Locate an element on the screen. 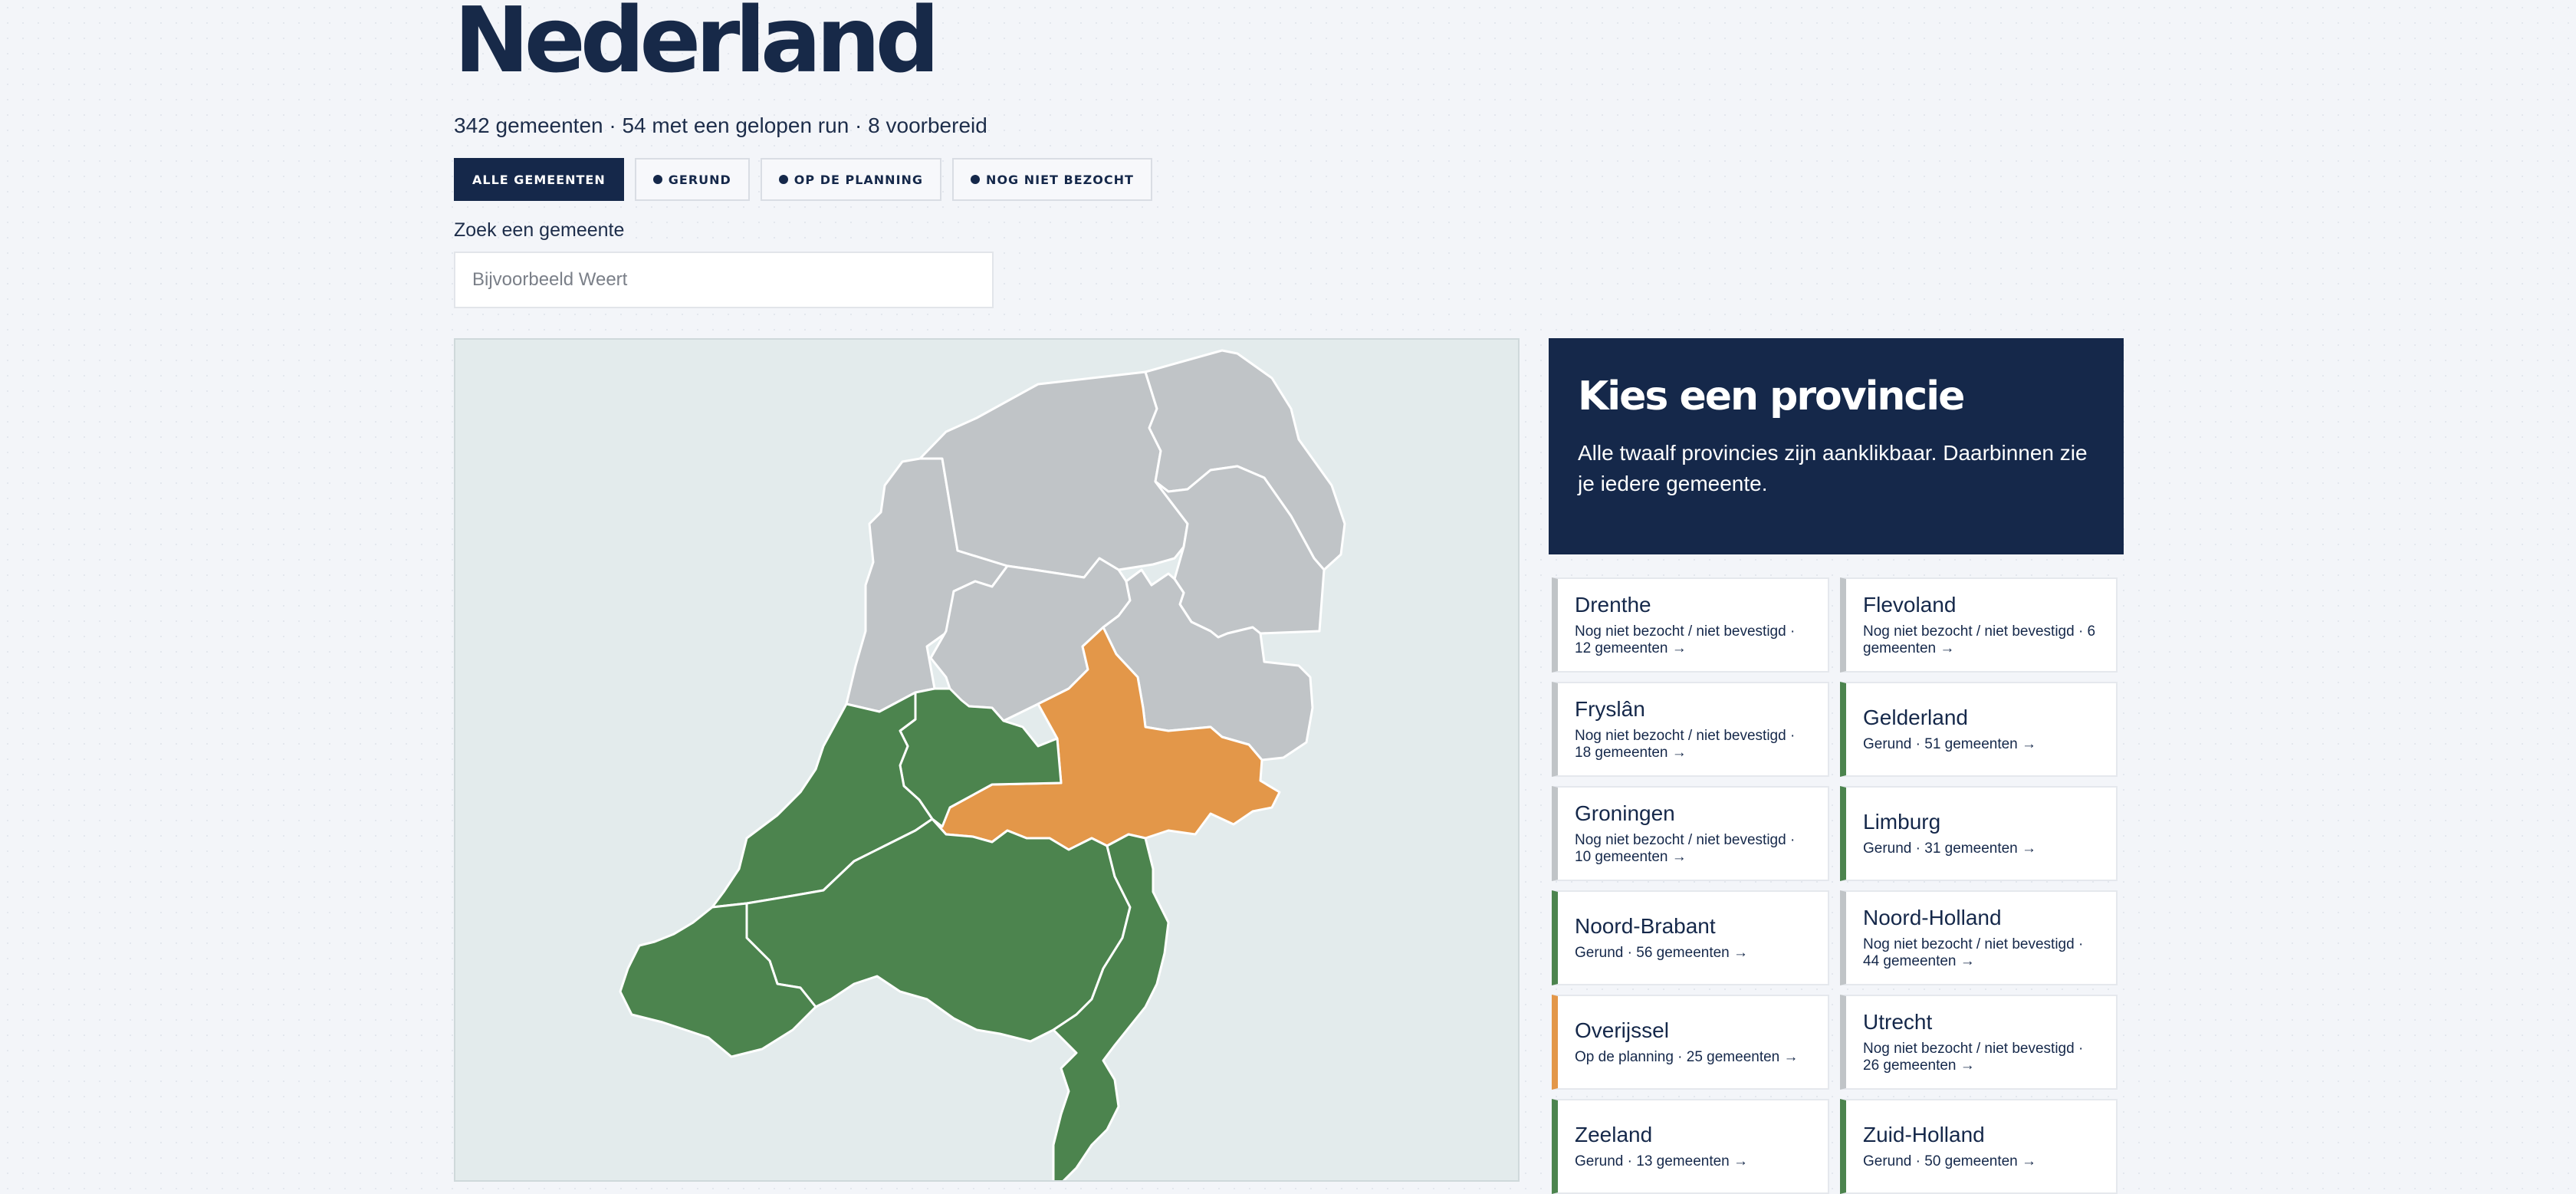 The width and height of the screenshot is (2576, 1194). province-card-detail: Gerund · 50 gemeenten → is located at coordinates (1950, 1161).